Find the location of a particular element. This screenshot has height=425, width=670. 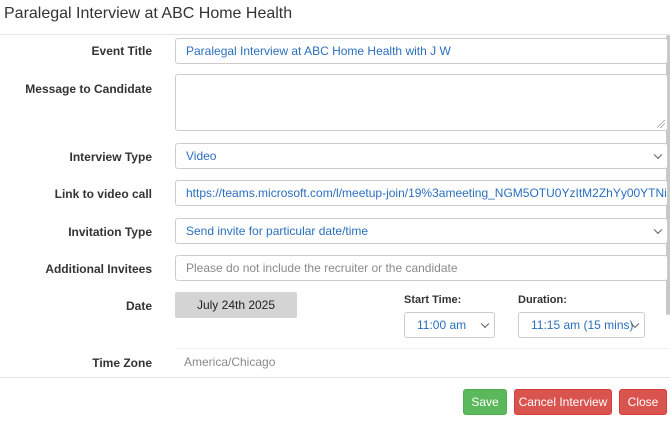

duration-value: 11:15 am (15 mins) is located at coordinates (582, 325).